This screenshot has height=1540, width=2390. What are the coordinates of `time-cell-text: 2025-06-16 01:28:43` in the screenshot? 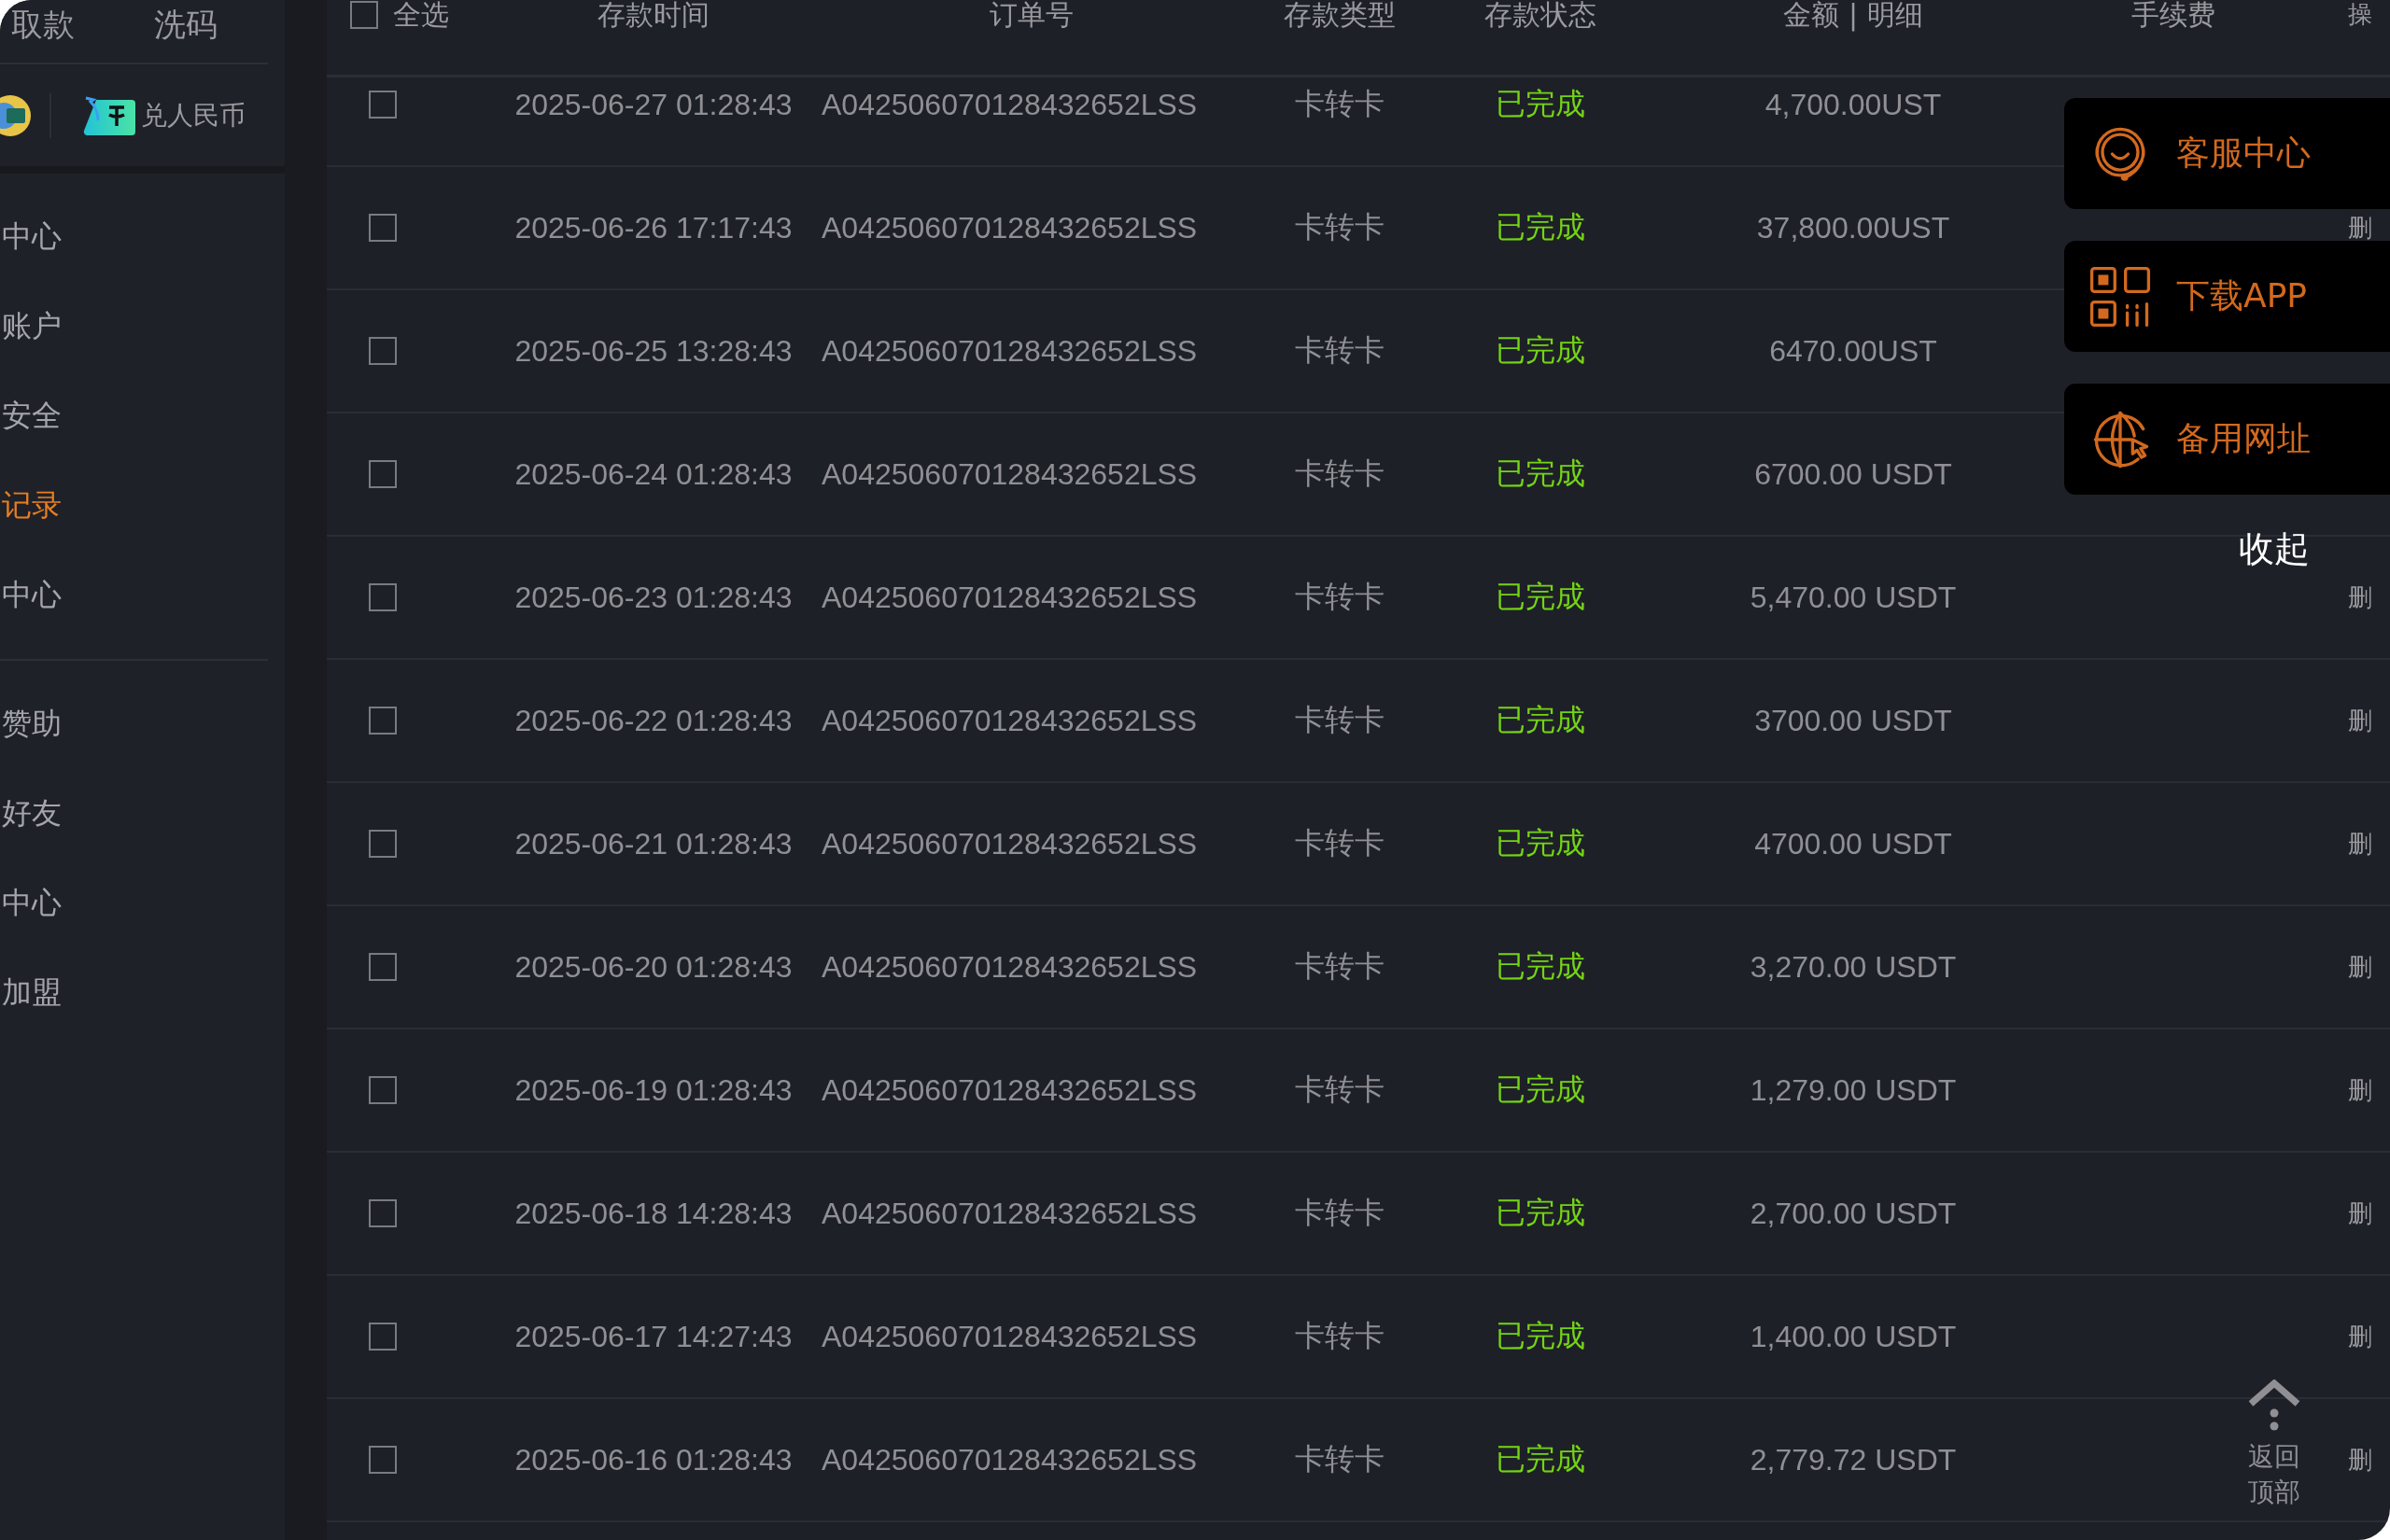 It's located at (653, 1459).